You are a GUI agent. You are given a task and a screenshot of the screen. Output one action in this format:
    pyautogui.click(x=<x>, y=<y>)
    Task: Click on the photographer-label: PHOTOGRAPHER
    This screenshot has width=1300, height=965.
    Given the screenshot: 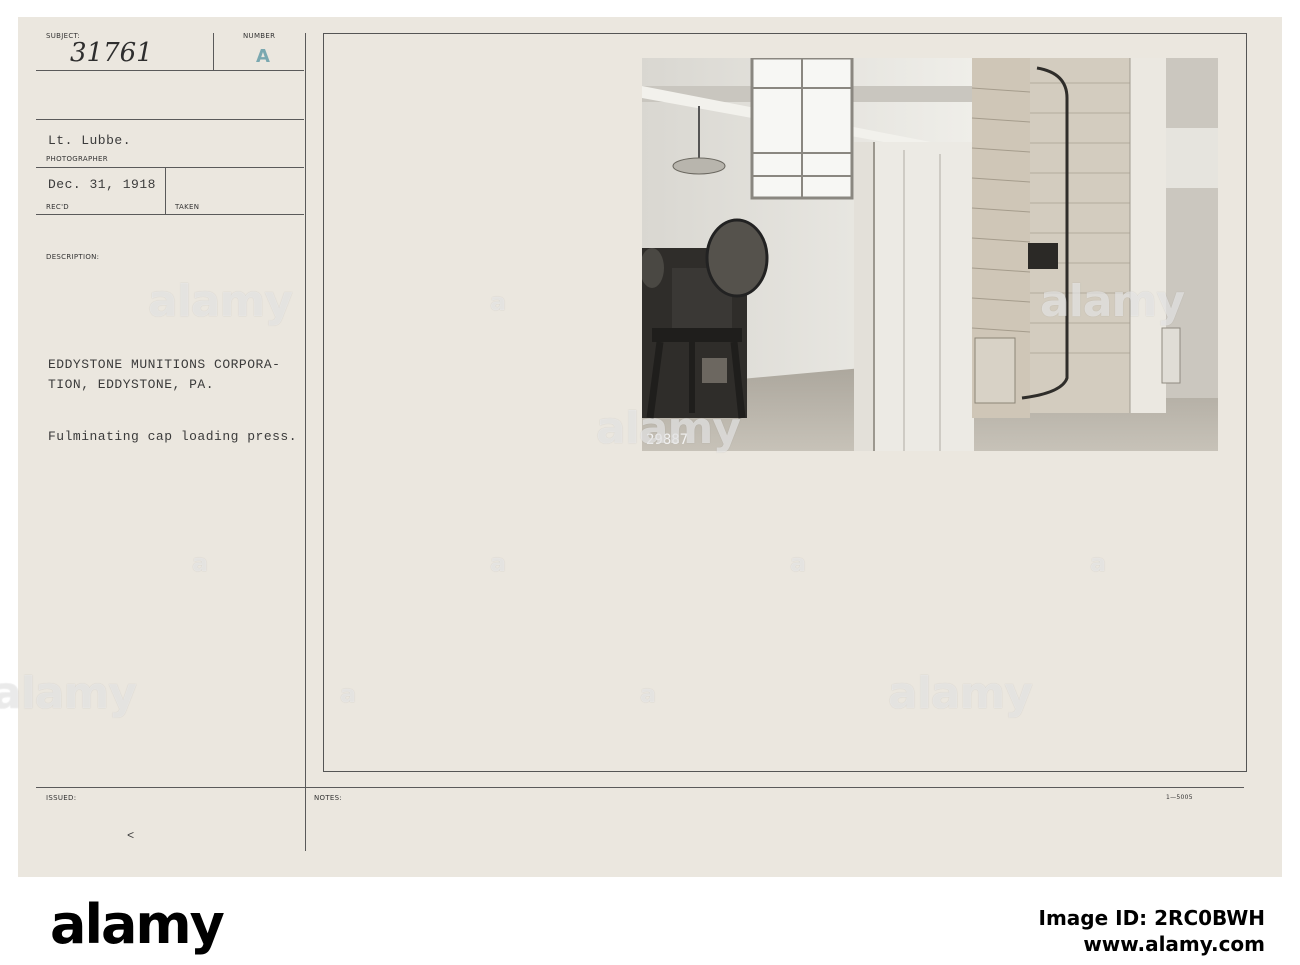 What is the action you would take?
    pyautogui.click(x=77, y=159)
    